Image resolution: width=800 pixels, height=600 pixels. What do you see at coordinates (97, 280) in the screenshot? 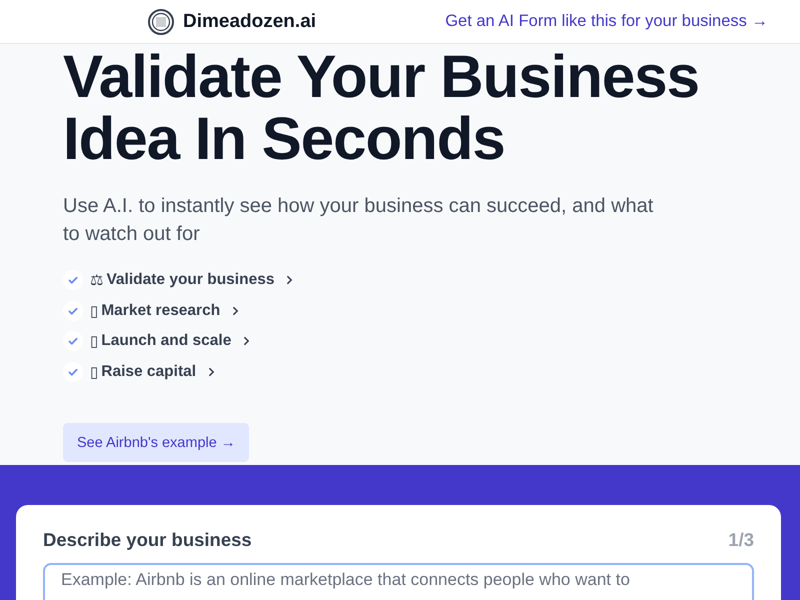
I see `emoji-glyph: ⚖` at bounding box center [97, 280].